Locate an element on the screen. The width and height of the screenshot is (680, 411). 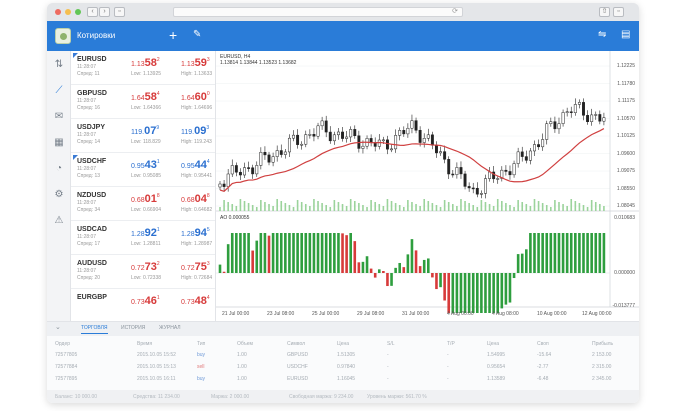
table-header-cell: Объем is located at coordinates (245, 344).